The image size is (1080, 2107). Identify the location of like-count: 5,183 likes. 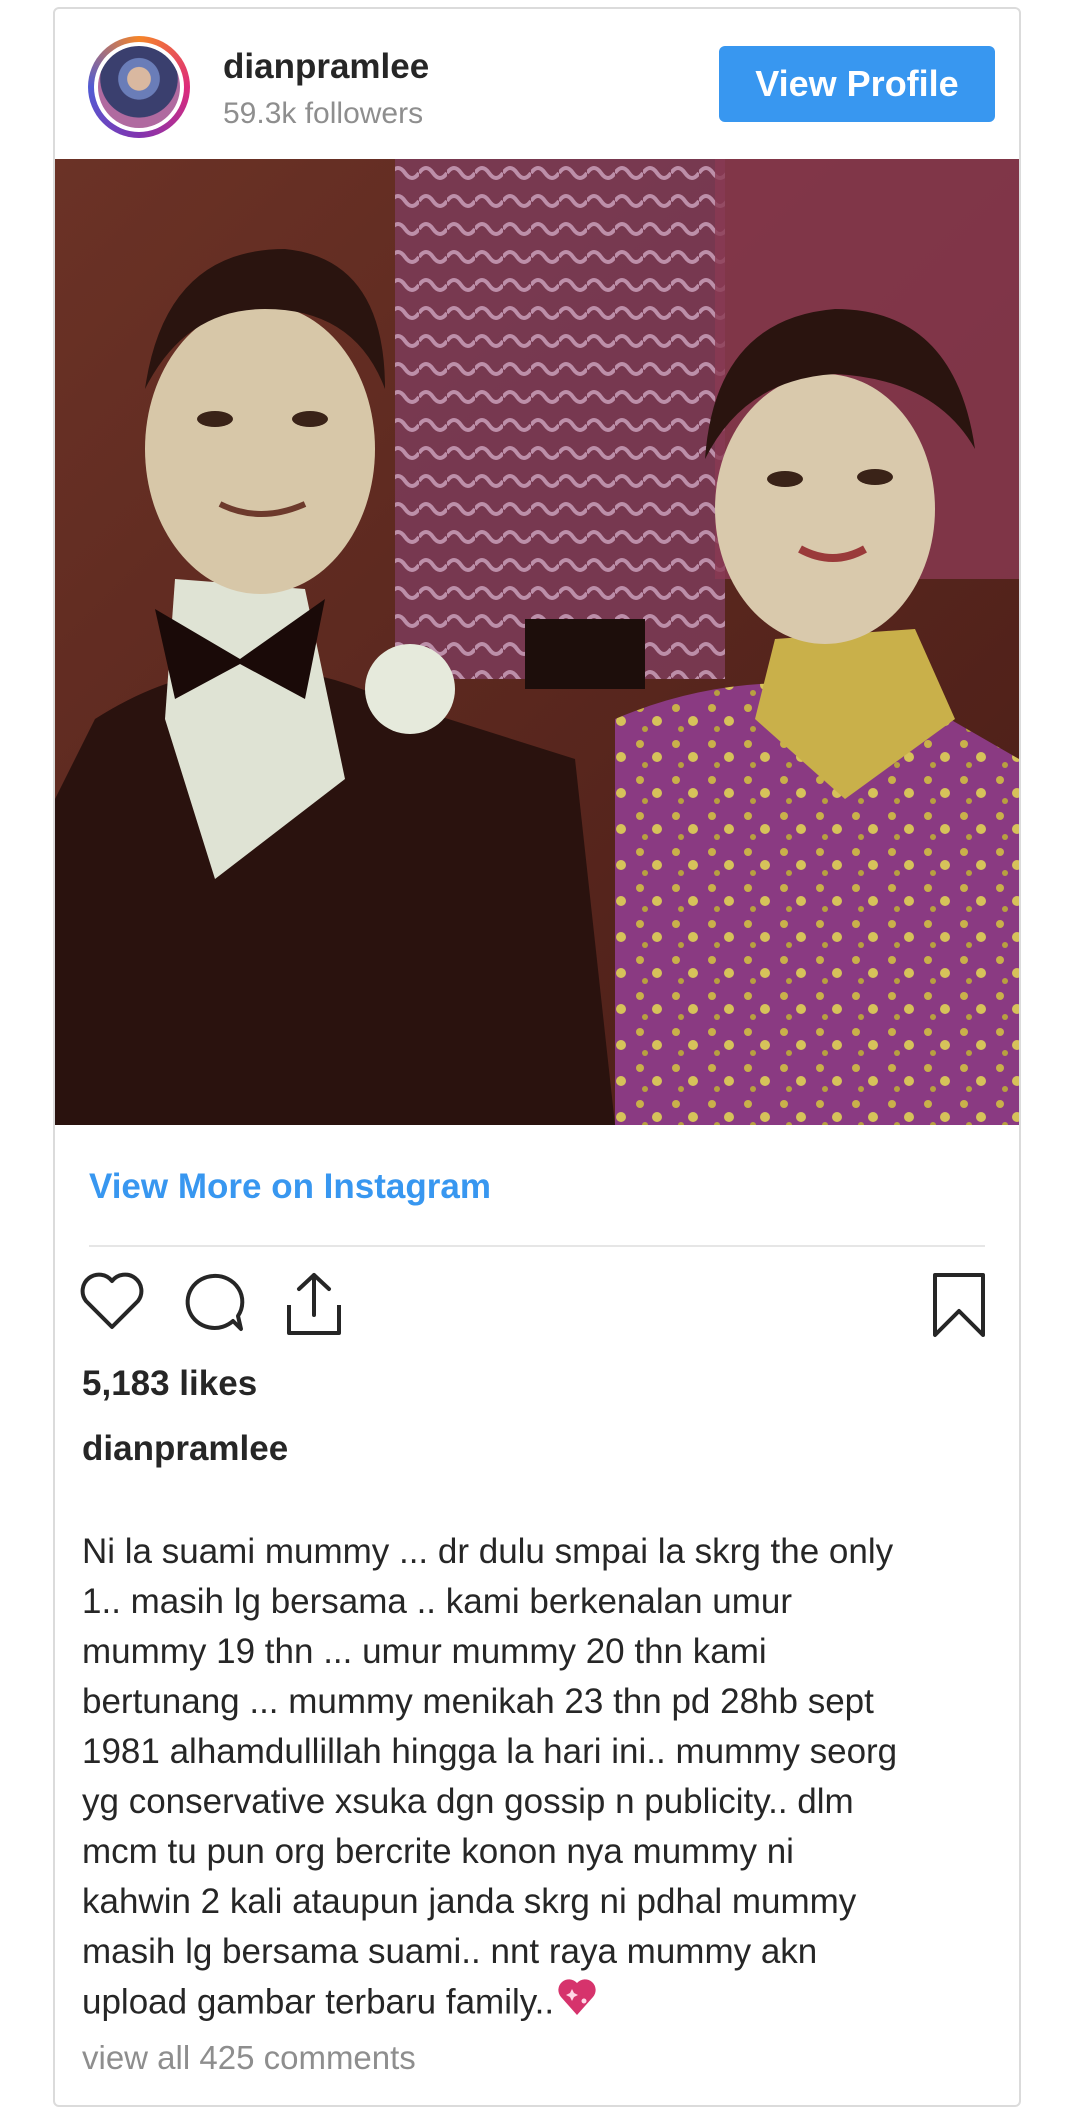
(169, 1384).